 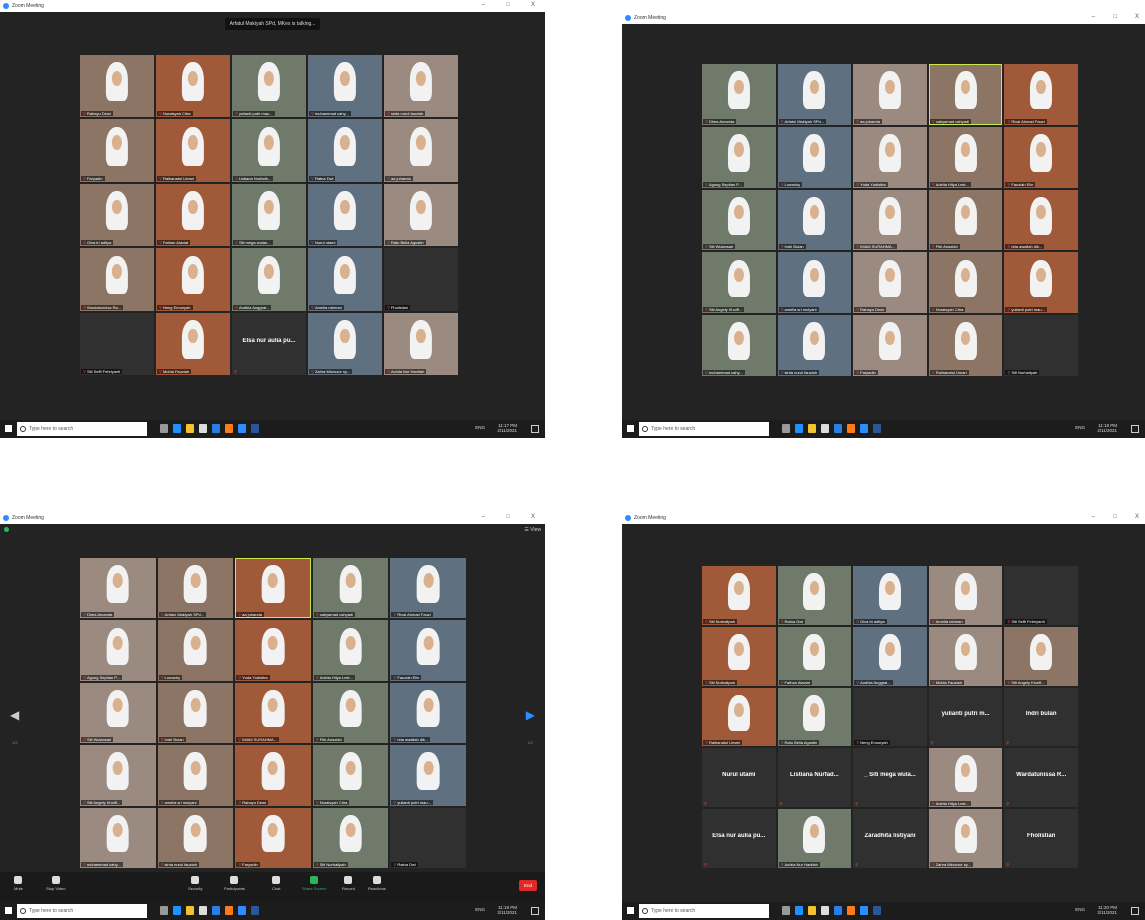 What do you see at coordinates (421, 150) in the screenshot?
I see `participant-tile: ⚲aa juhanda` at bounding box center [421, 150].